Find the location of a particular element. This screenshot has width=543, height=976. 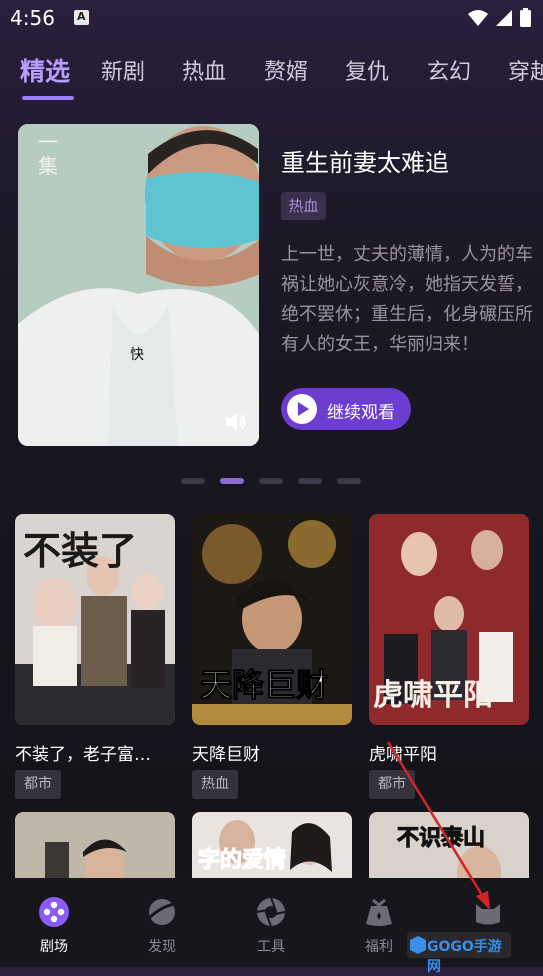

hero-cover-caption: 快 is located at coordinates (137, 355).